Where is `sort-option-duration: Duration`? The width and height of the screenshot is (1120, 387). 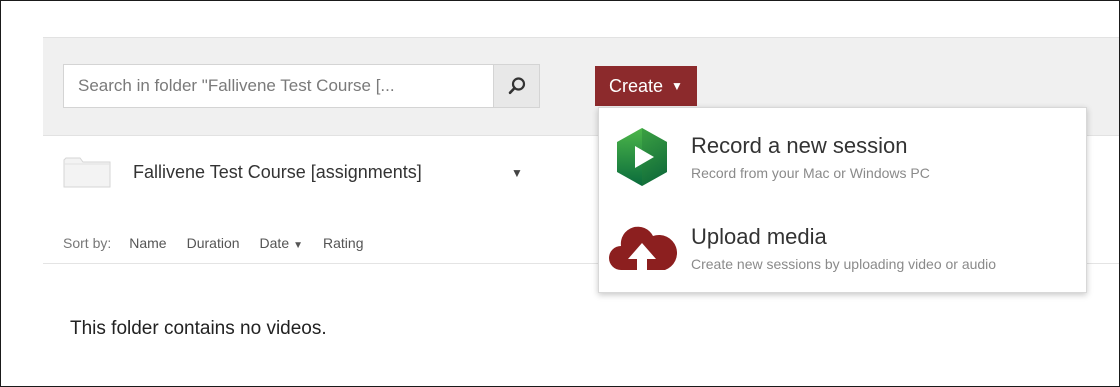
sort-option-duration: Duration is located at coordinates (213, 243).